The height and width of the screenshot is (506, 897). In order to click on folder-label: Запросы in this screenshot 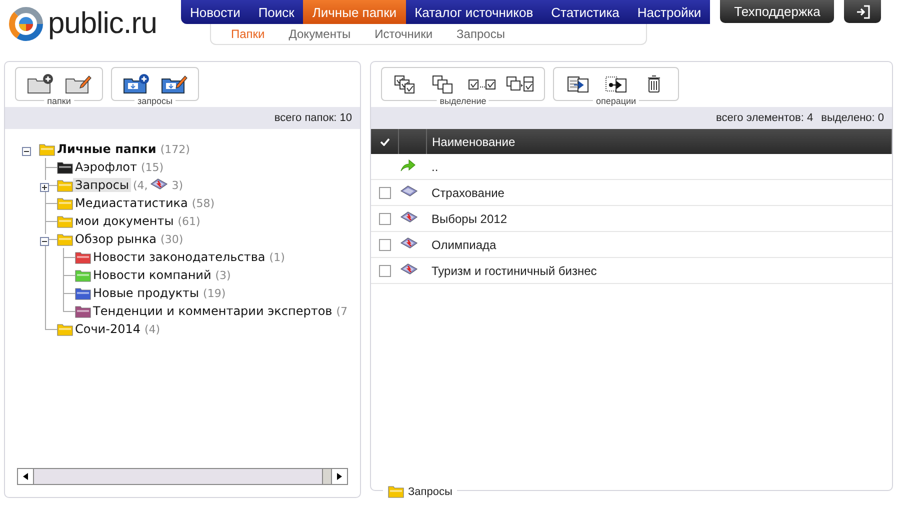, I will do `click(430, 492)`.